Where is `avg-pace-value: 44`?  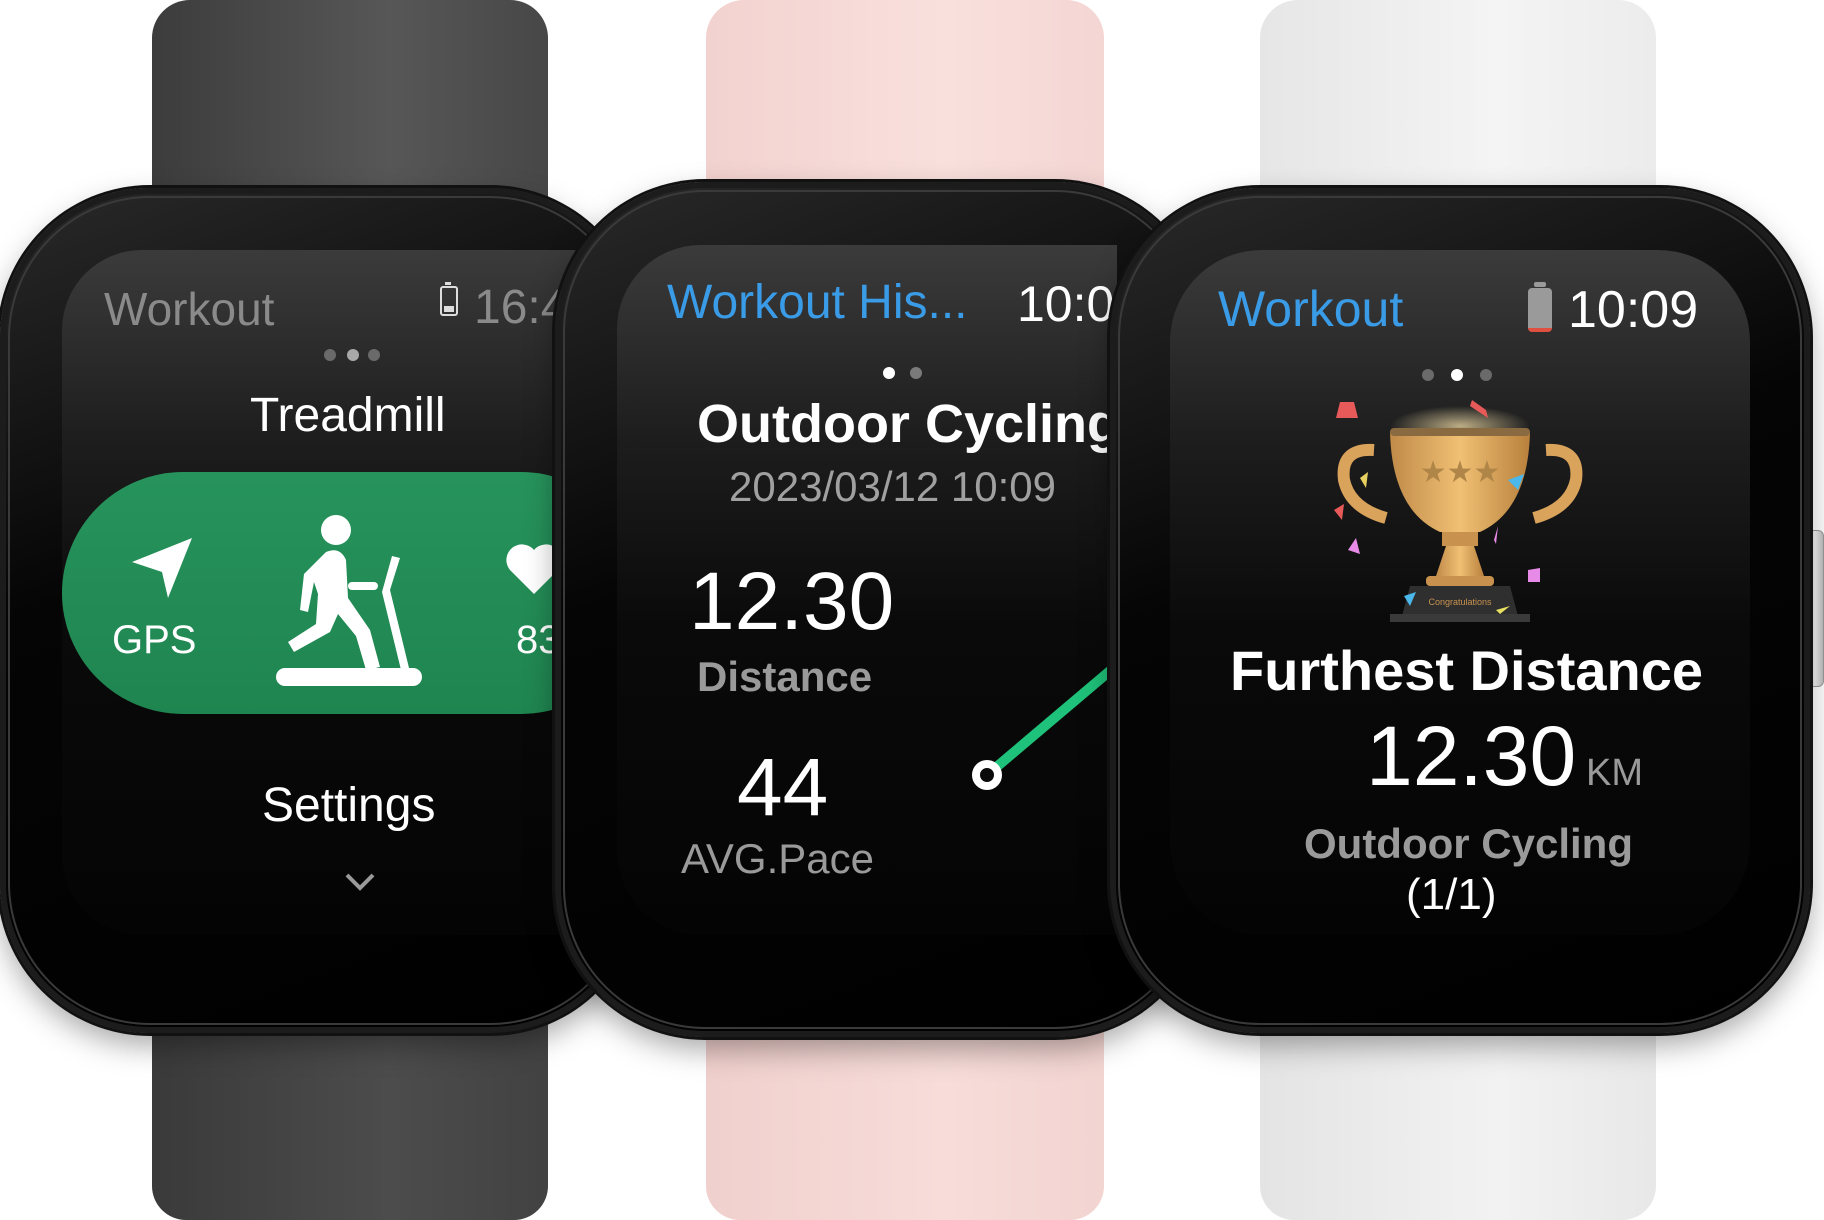 avg-pace-value: 44 is located at coordinates (783, 787).